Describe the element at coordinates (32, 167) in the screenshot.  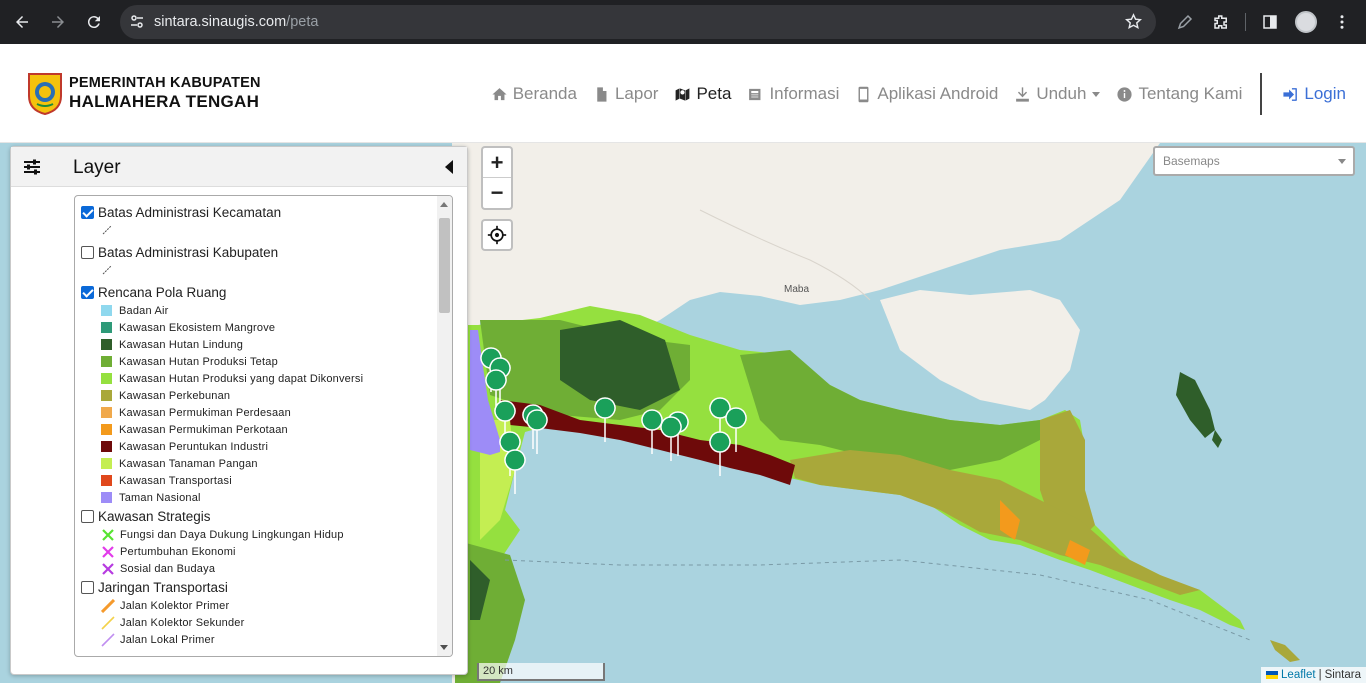
I see `sliders-icon` at that location.